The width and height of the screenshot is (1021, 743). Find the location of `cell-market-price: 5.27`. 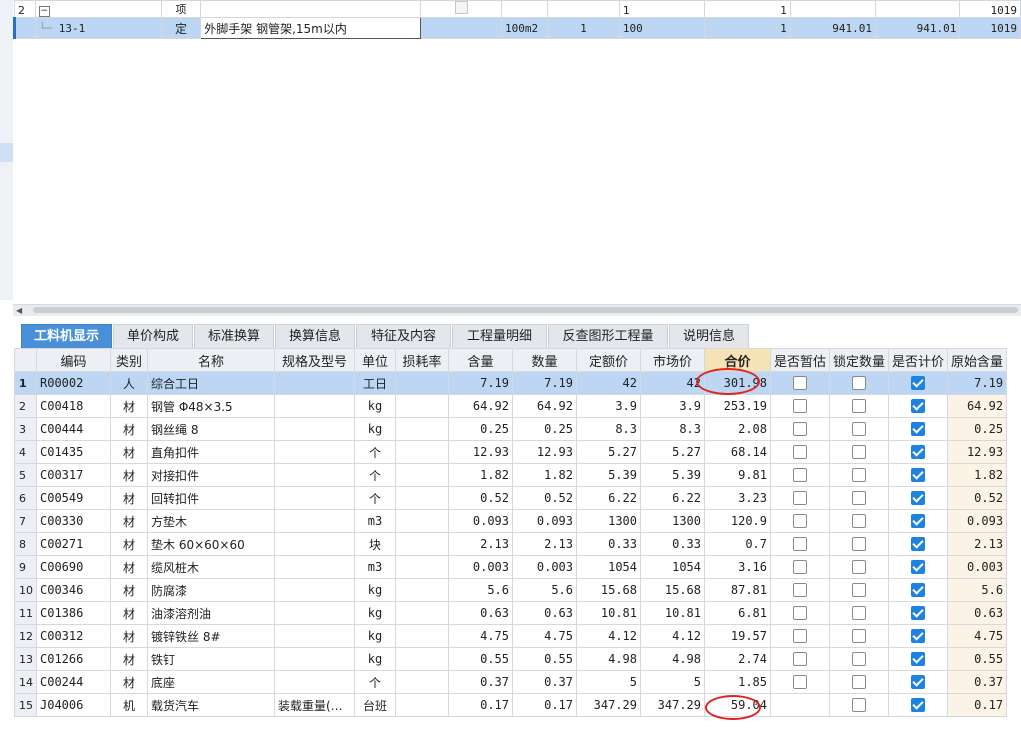

cell-market-price: 5.27 is located at coordinates (672, 452).